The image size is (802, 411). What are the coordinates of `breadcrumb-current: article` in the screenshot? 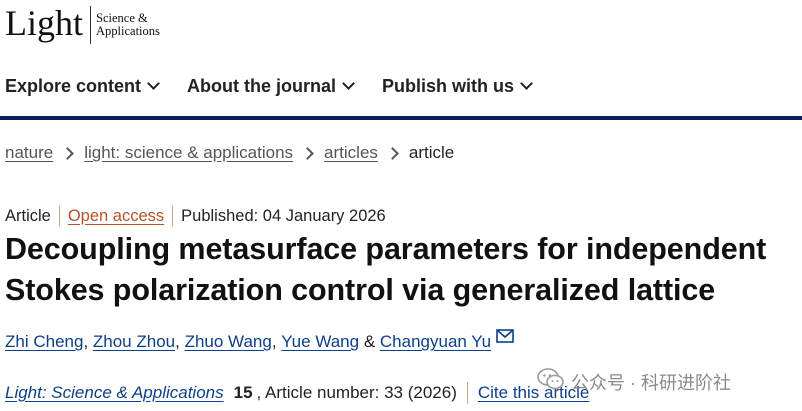 It's located at (431, 152).